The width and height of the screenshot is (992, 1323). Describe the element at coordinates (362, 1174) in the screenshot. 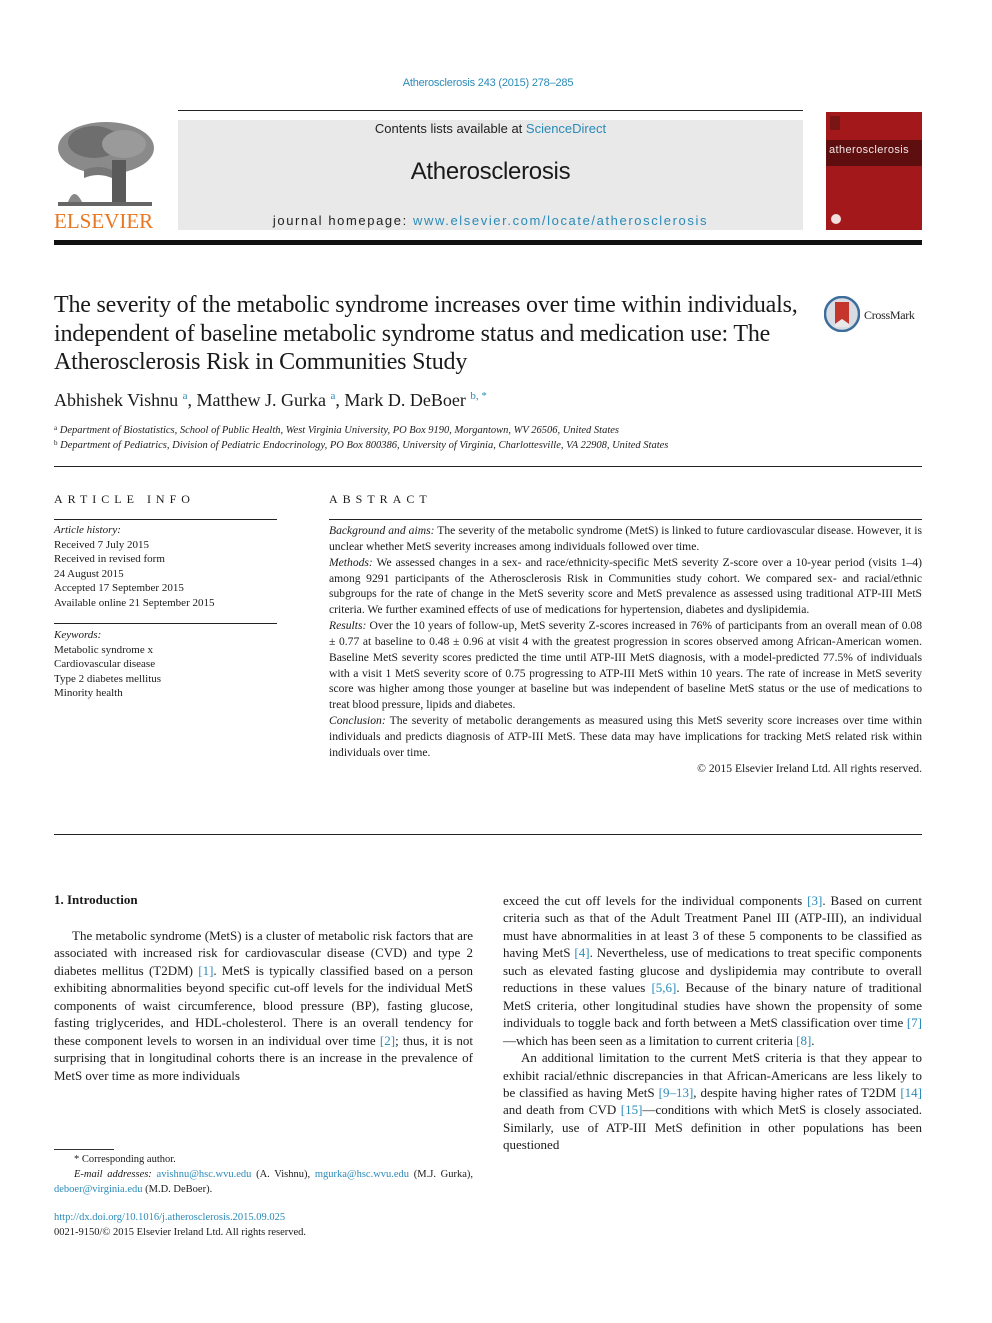

I see `email-link: mgurka@hsc.wvu.edu` at that location.